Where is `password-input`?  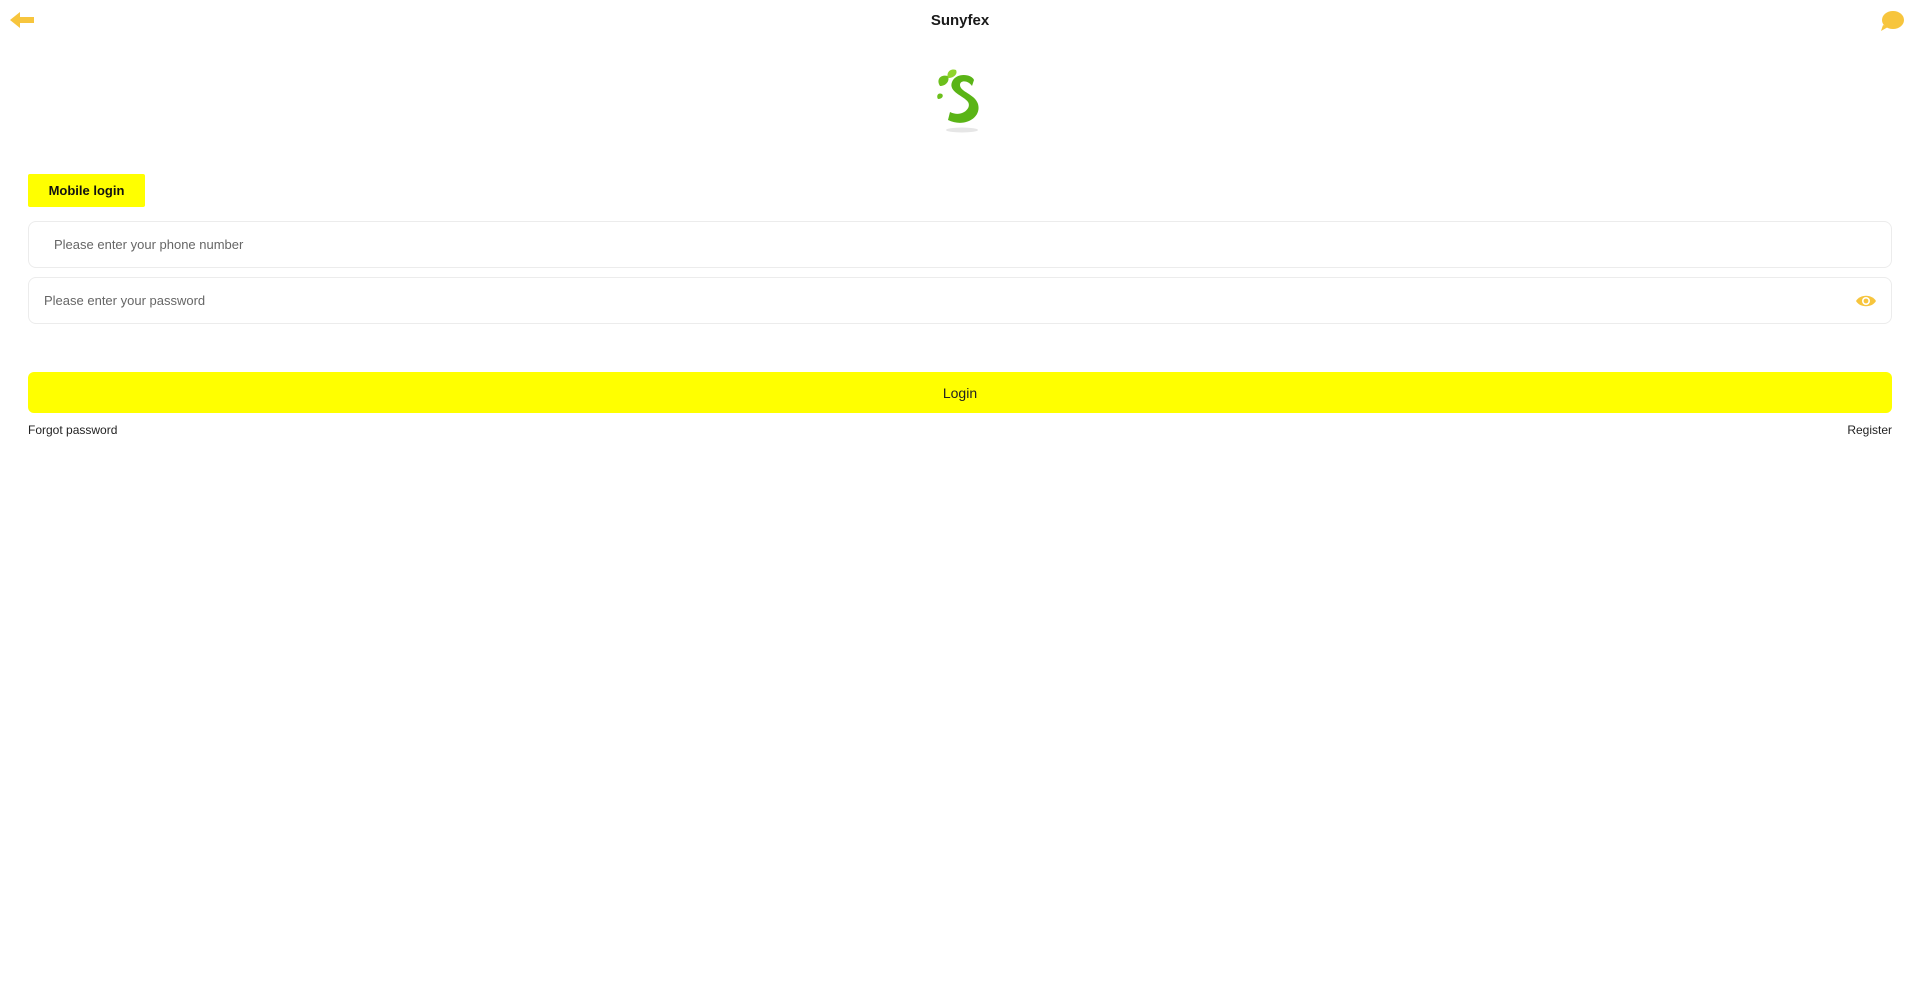
password-input is located at coordinates (932, 300).